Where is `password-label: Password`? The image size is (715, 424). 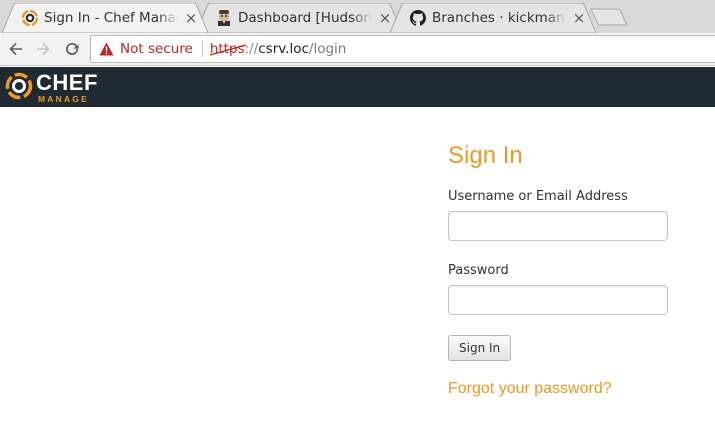 password-label: Password is located at coordinates (478, 270).